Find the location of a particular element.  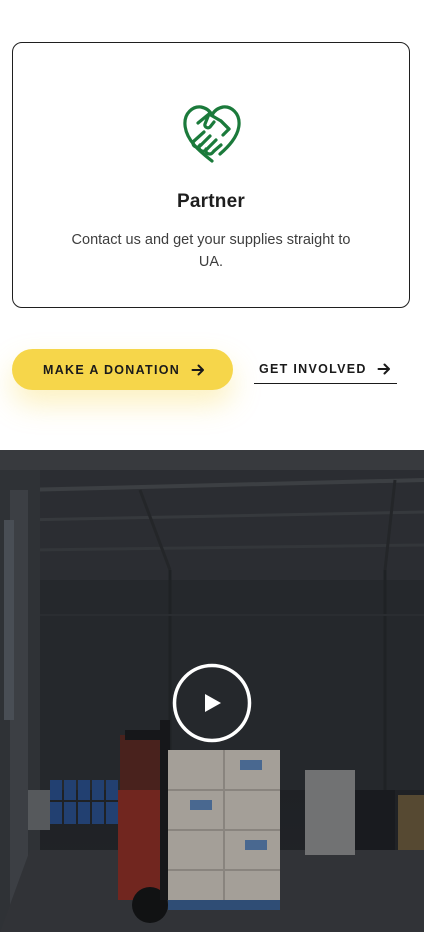

make-donation-button: MAKE A DONATION is located at coordinates (122, 369).